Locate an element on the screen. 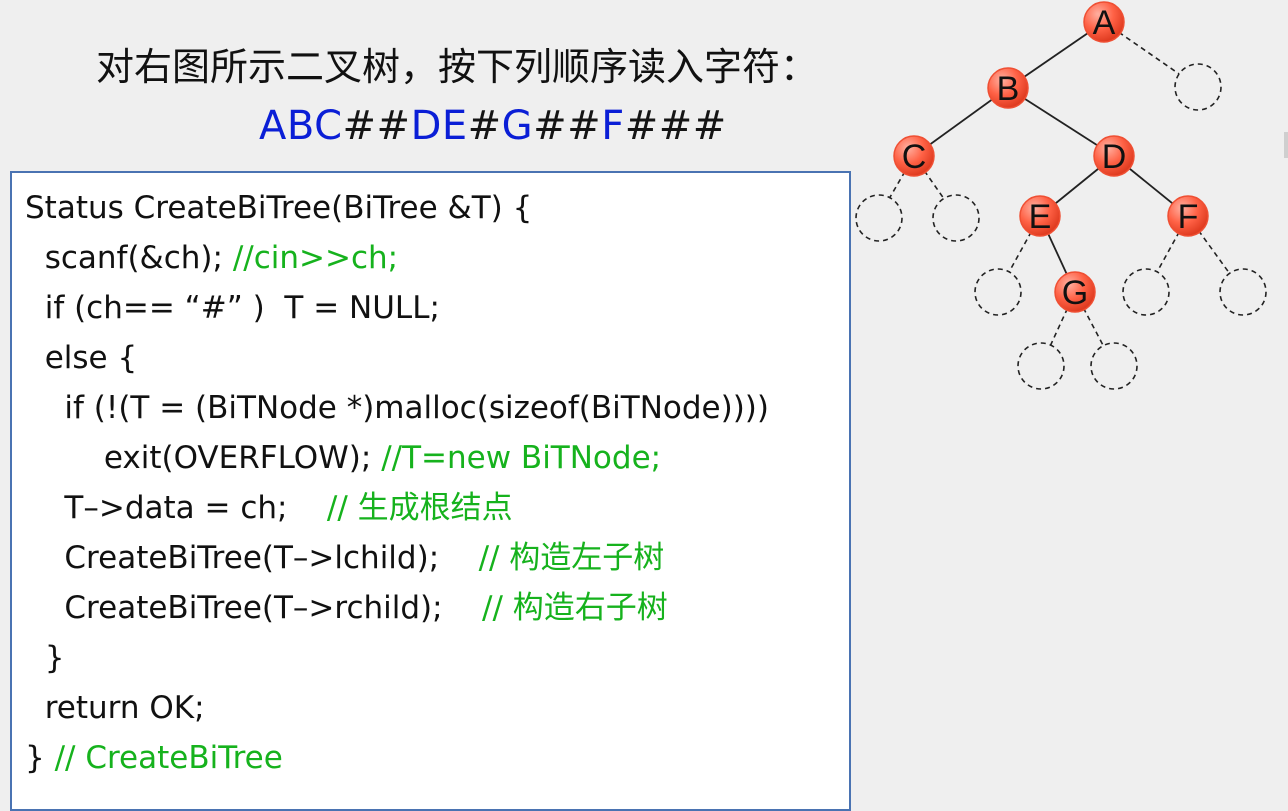 This screenshot has width=1288, height=811. code-line-12: } // CreateBiTree is located at coordinates (154, 758).